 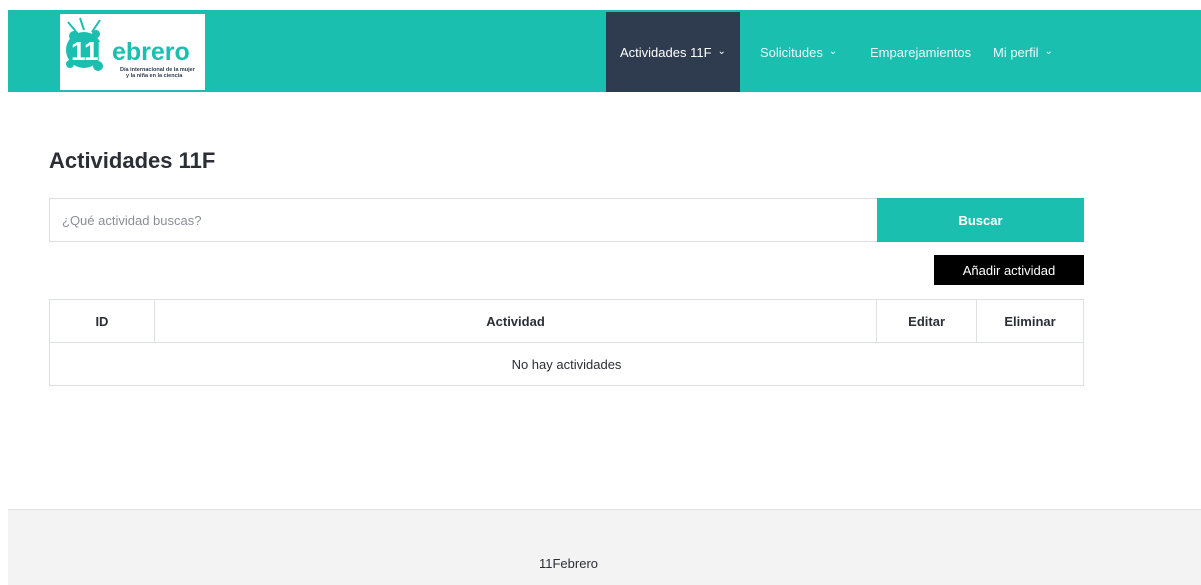 What do you see at coordinates (1016, 52) in the screenshot?
I see `nav-item-label: Mi perfil` at bounding box center [1016, 52].